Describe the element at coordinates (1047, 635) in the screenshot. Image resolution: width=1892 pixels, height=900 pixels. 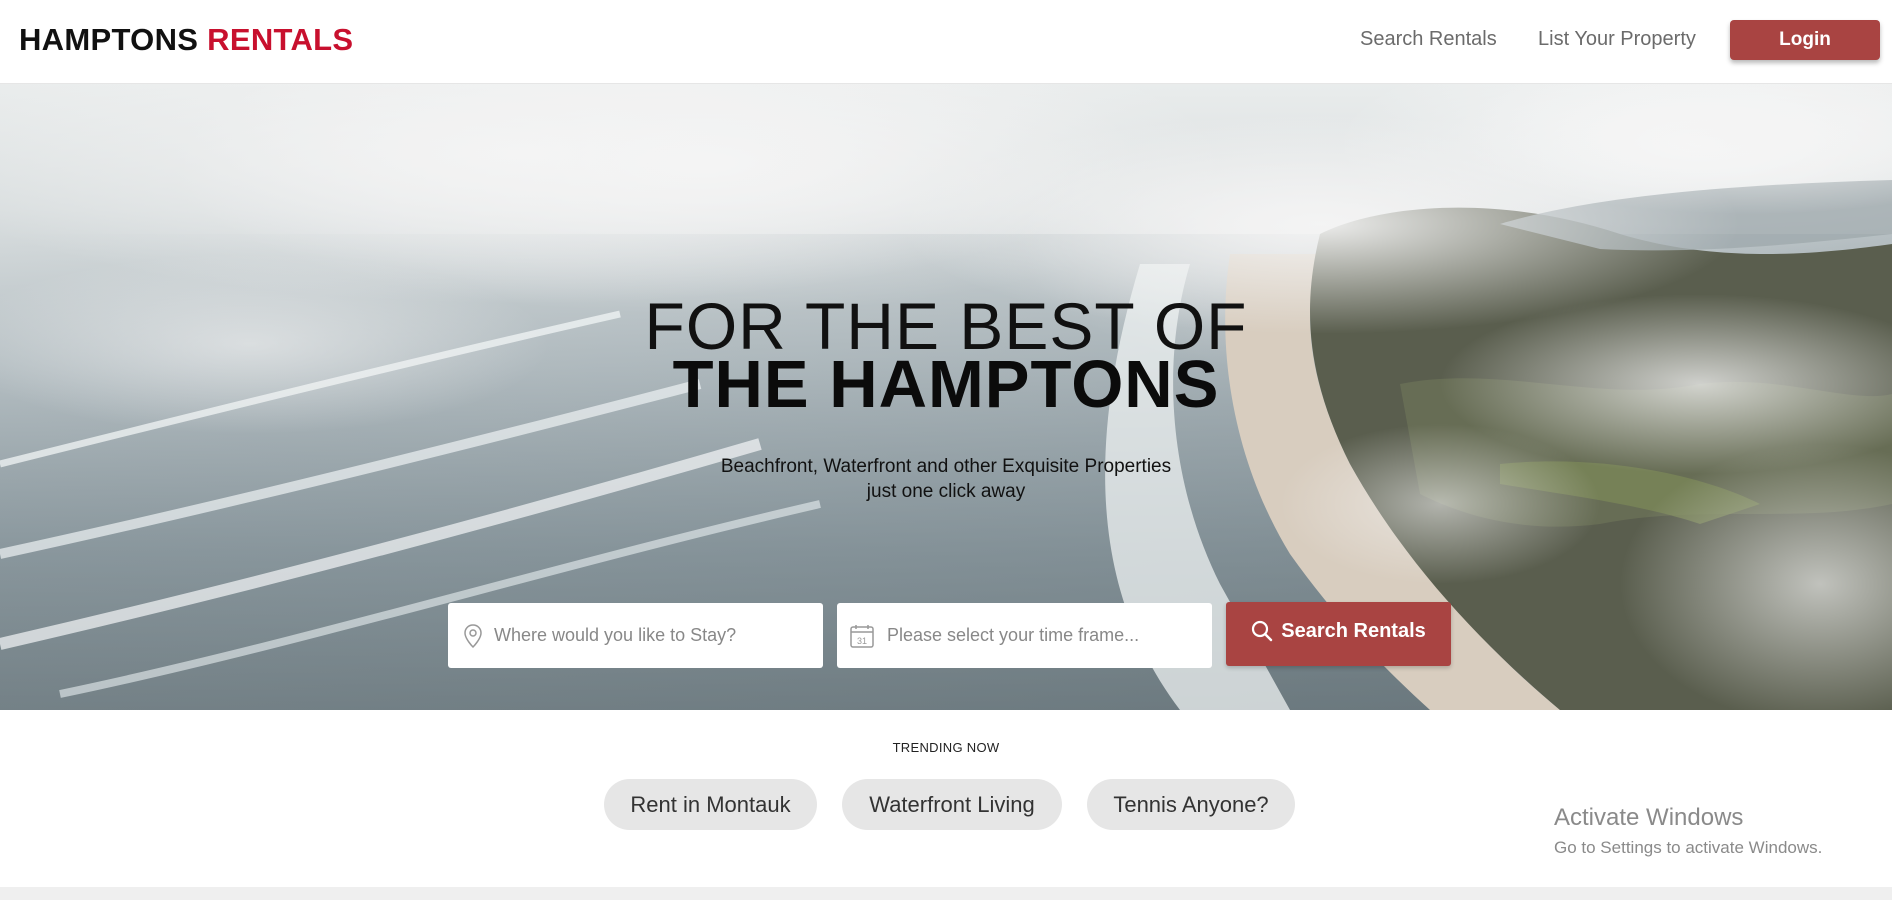
I see `date-input` at that location.